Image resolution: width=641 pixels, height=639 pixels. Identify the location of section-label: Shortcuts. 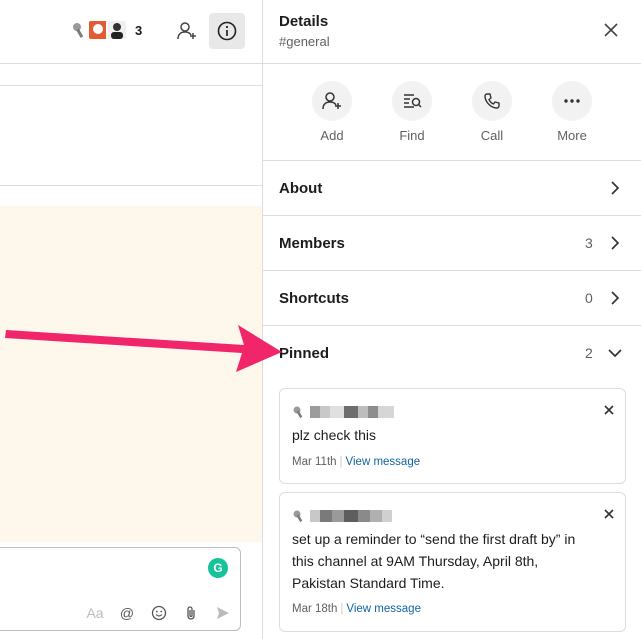
(314, 298).